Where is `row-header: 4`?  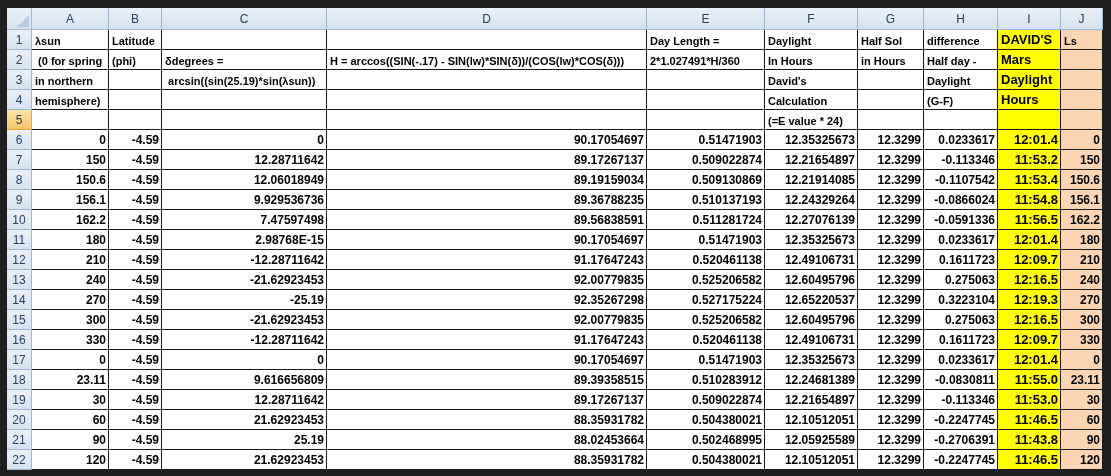
row-header: 4 is located at coordinates (19, 100).